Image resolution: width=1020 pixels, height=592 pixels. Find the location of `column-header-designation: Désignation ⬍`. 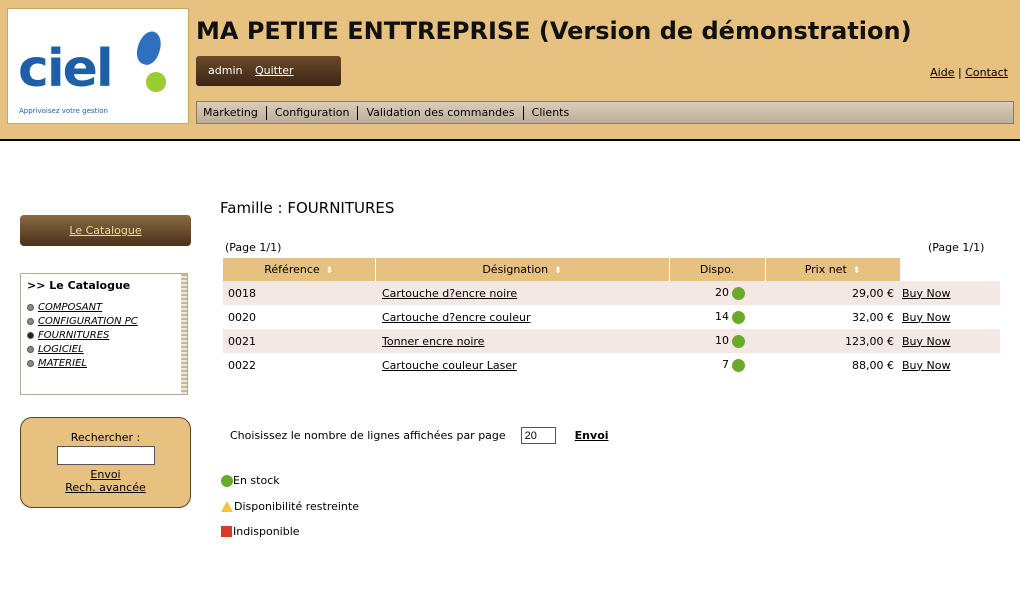

column-header-designation: Désignation ⬍ is located at coordinates (522, 269).